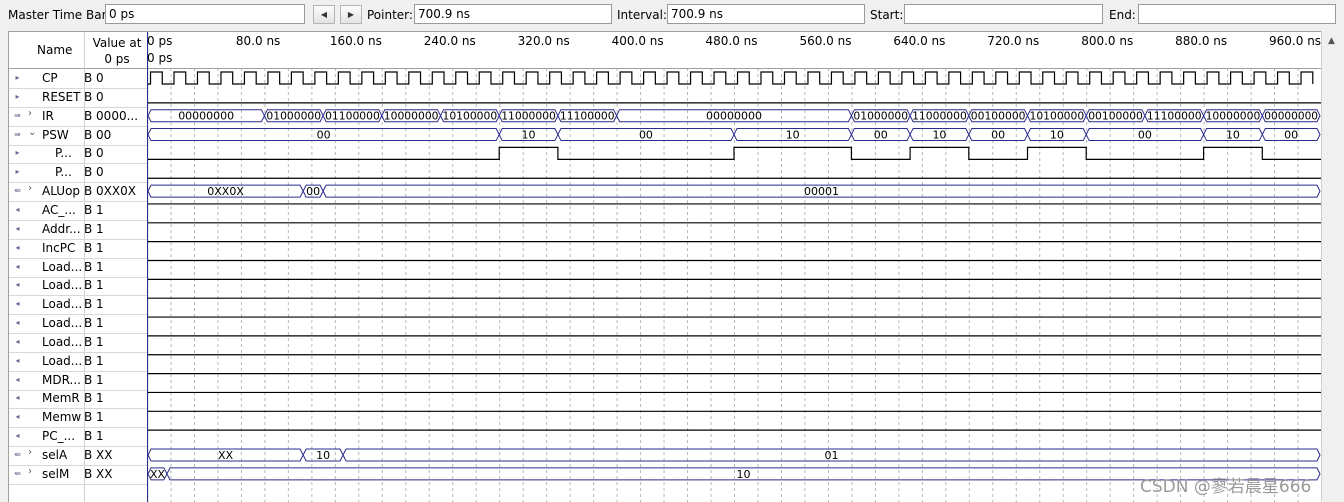  I want to click on master-time-bar-field: 0 ps, so click(205, 14).